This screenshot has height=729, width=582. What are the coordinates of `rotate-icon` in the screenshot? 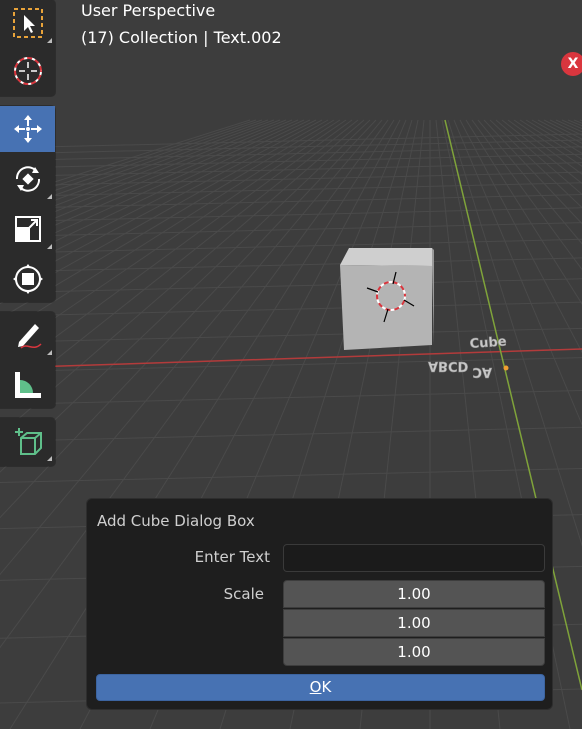 It's located at (27, 179).